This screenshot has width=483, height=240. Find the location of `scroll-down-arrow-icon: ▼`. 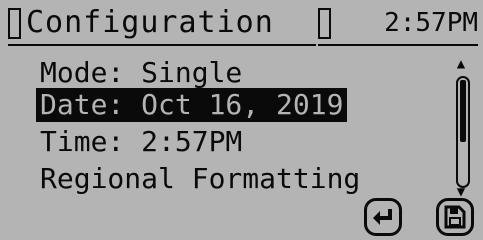

scroll-down-arrow-icon: ▼ is located at coordinates (461, 192).